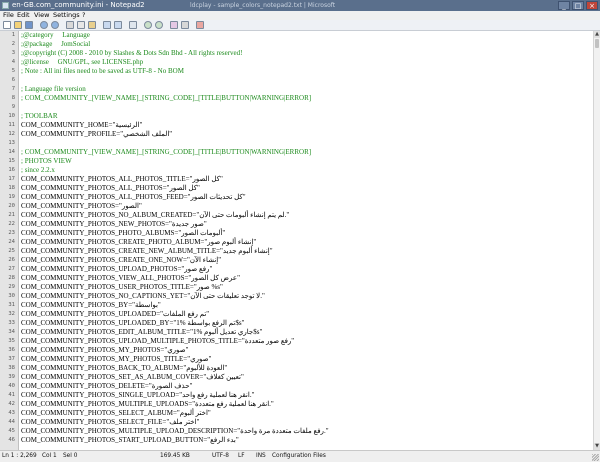 This screenshot has height=462, width=600. What do you see at coordinates (296, 206) in the screenshot?
I see `editor-line: 20 COM_COMMUNITY_PHOTOS="الصور"` at bounding box center [296, 206].